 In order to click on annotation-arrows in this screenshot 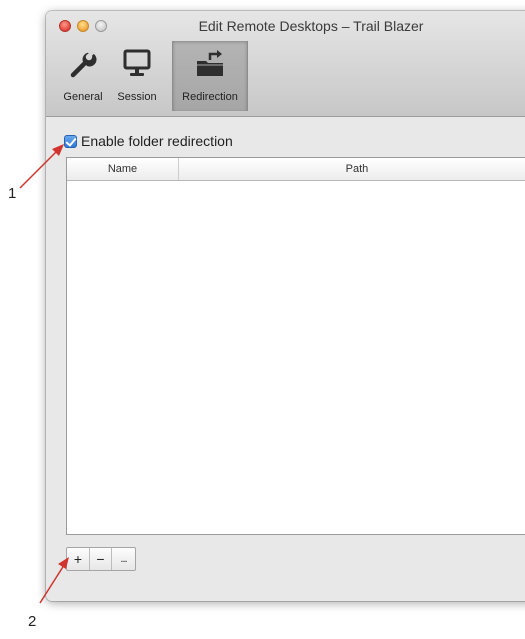, I will do `click(44, 374)`.